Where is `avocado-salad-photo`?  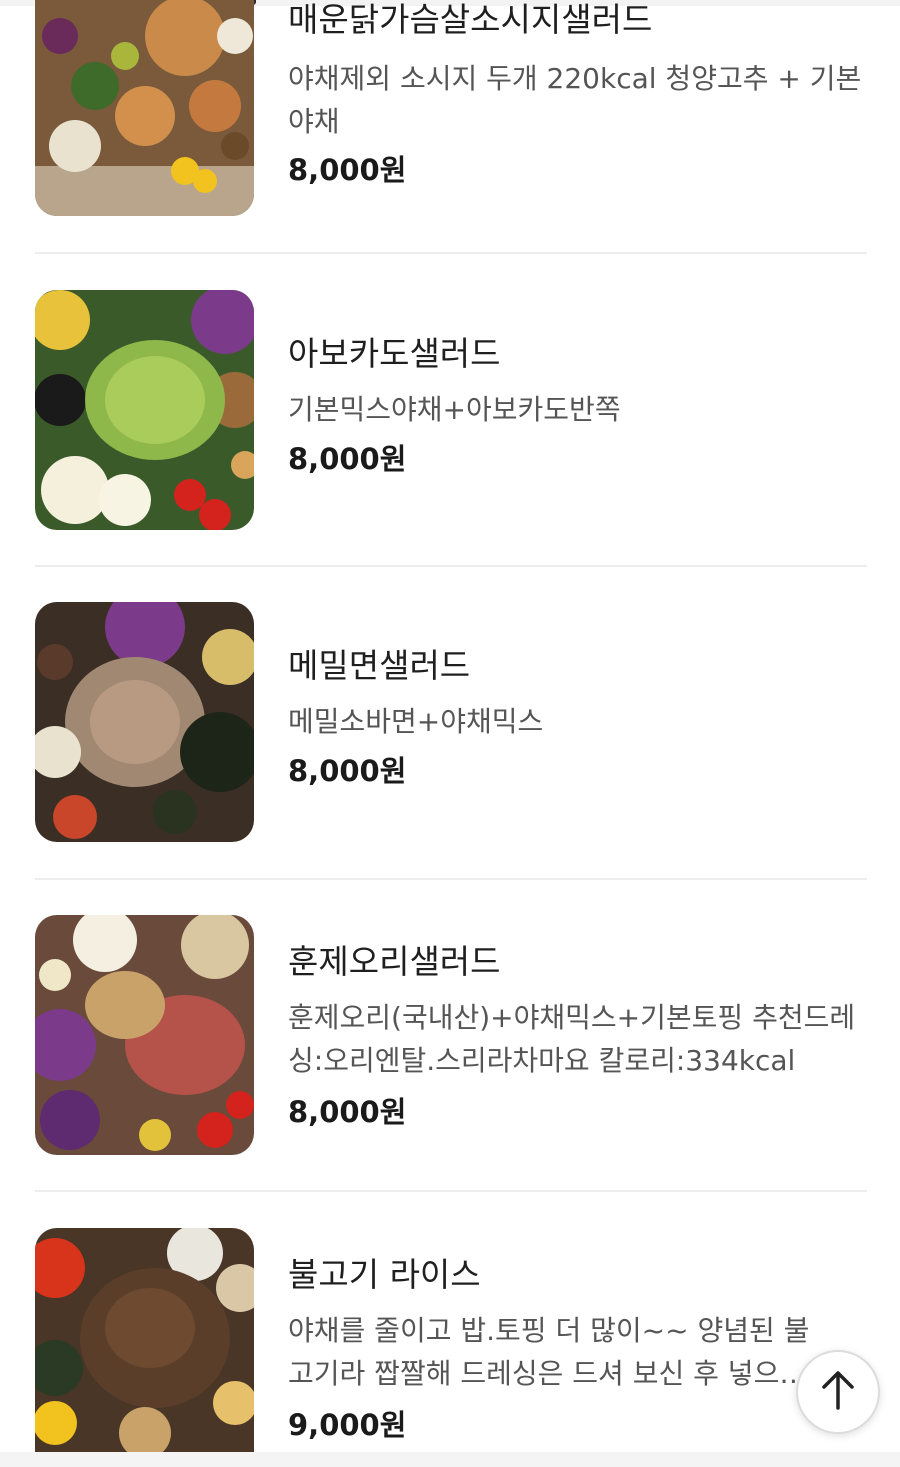
avocado-salad-photo is located at coordinates (144, 410).